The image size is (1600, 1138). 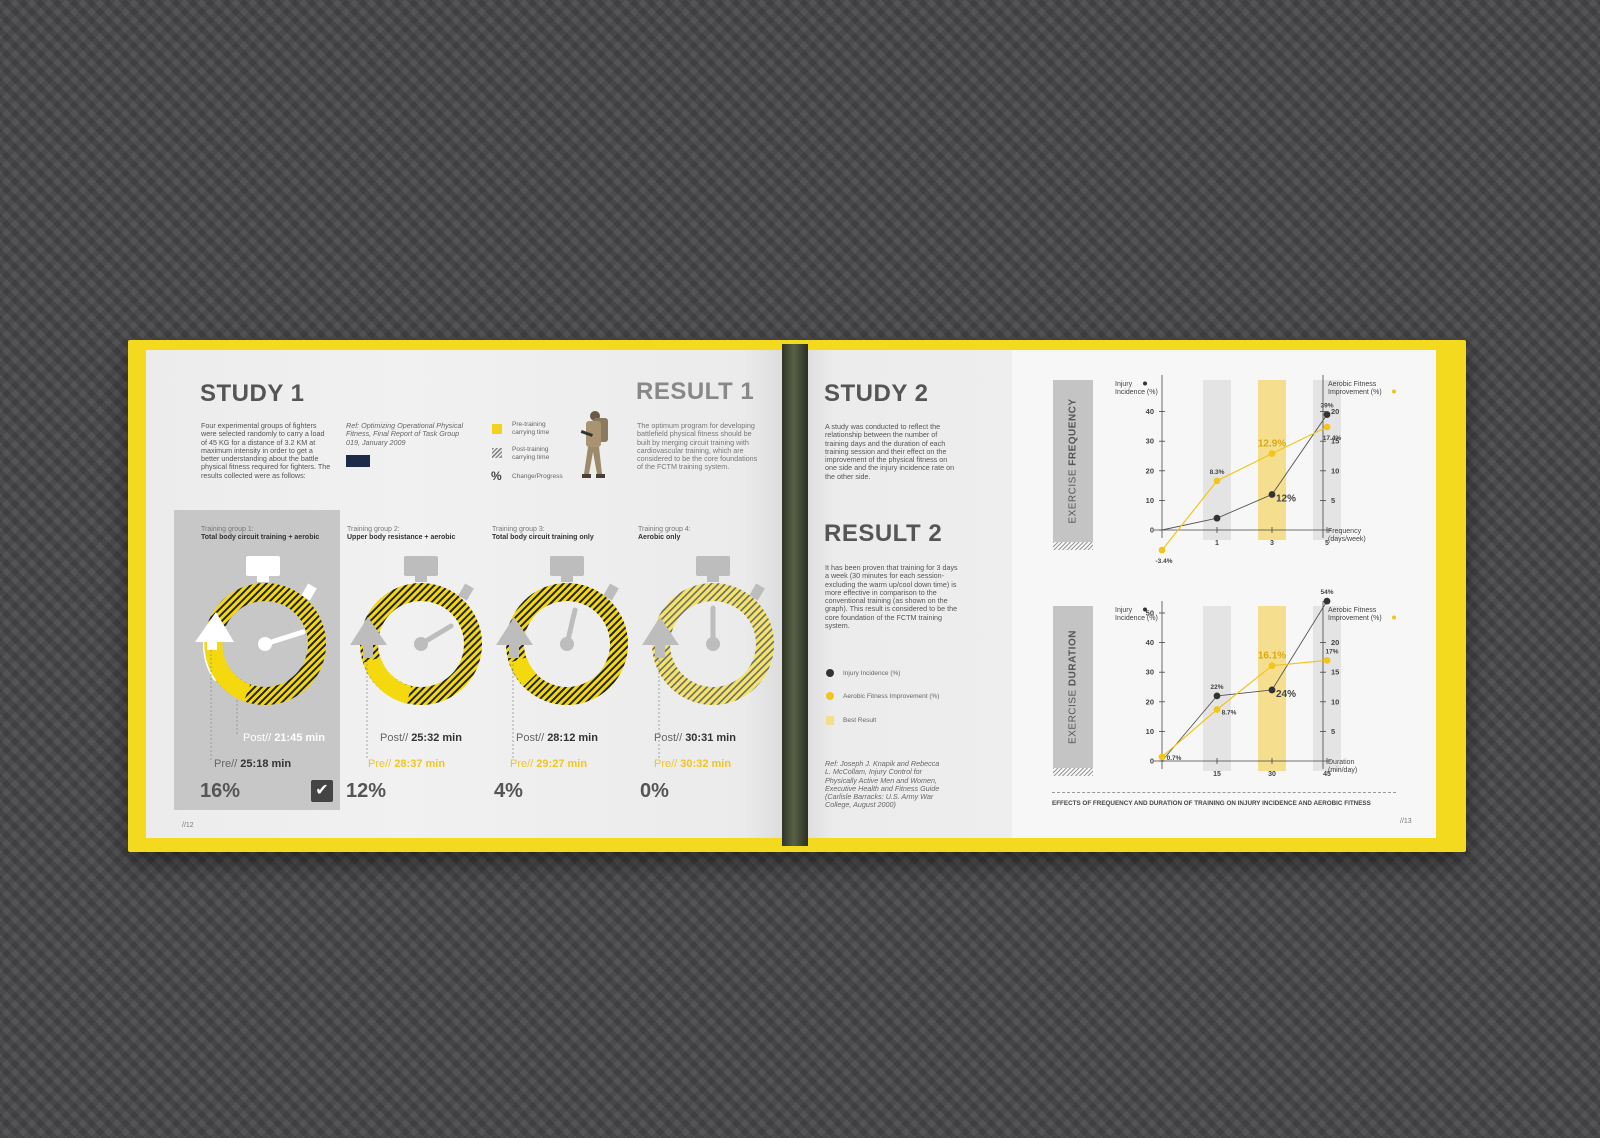 What do you see at coordinates (1272, 460) in the screenshot?
I see `best-result-column` at bounding box center [1272, 460].